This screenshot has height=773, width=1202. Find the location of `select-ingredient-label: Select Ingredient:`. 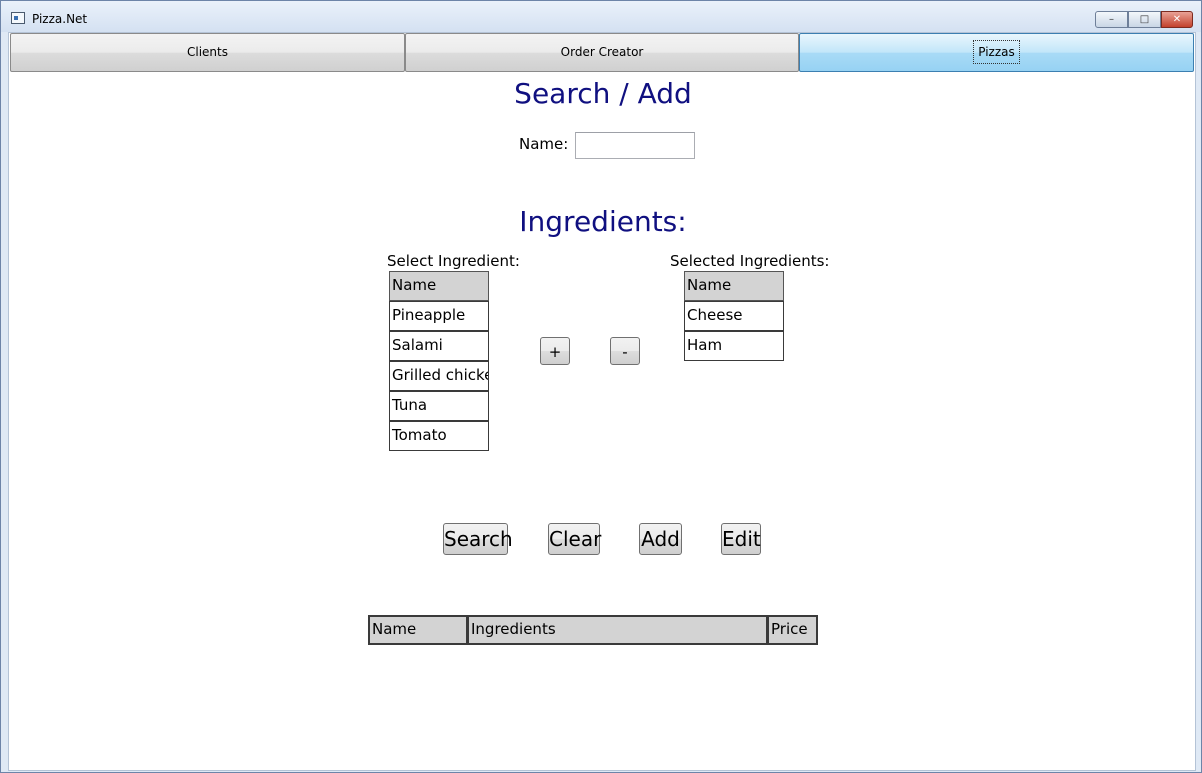

select-ingredient-label: Select Ingredient: is located at coordinates (453, 261).